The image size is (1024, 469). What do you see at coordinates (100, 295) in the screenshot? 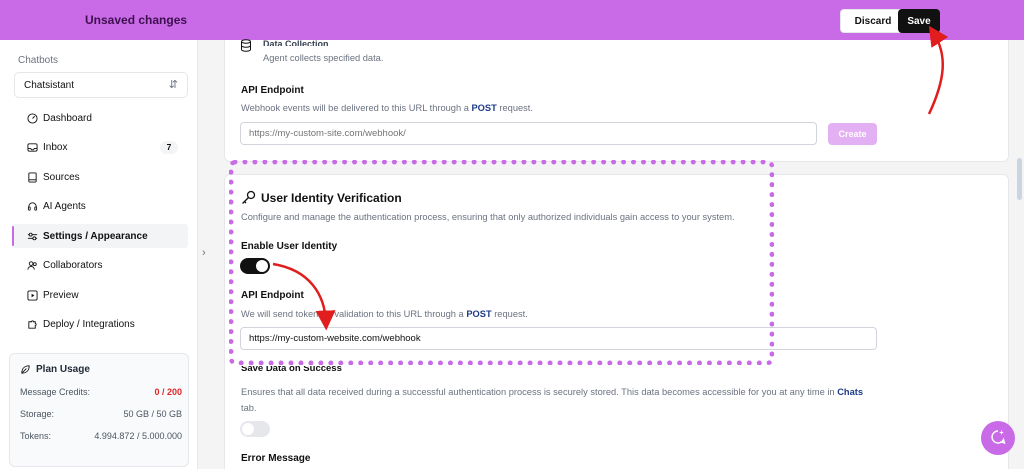
I see `sidebar-item-preview: Preview` at bounding box center [100, 295].